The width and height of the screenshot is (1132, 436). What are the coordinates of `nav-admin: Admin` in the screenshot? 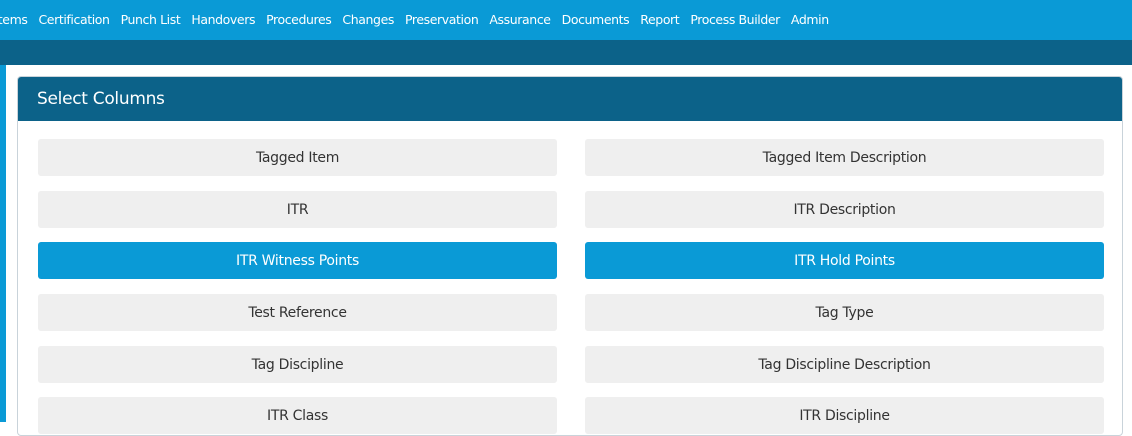 It's located at (809, 20).